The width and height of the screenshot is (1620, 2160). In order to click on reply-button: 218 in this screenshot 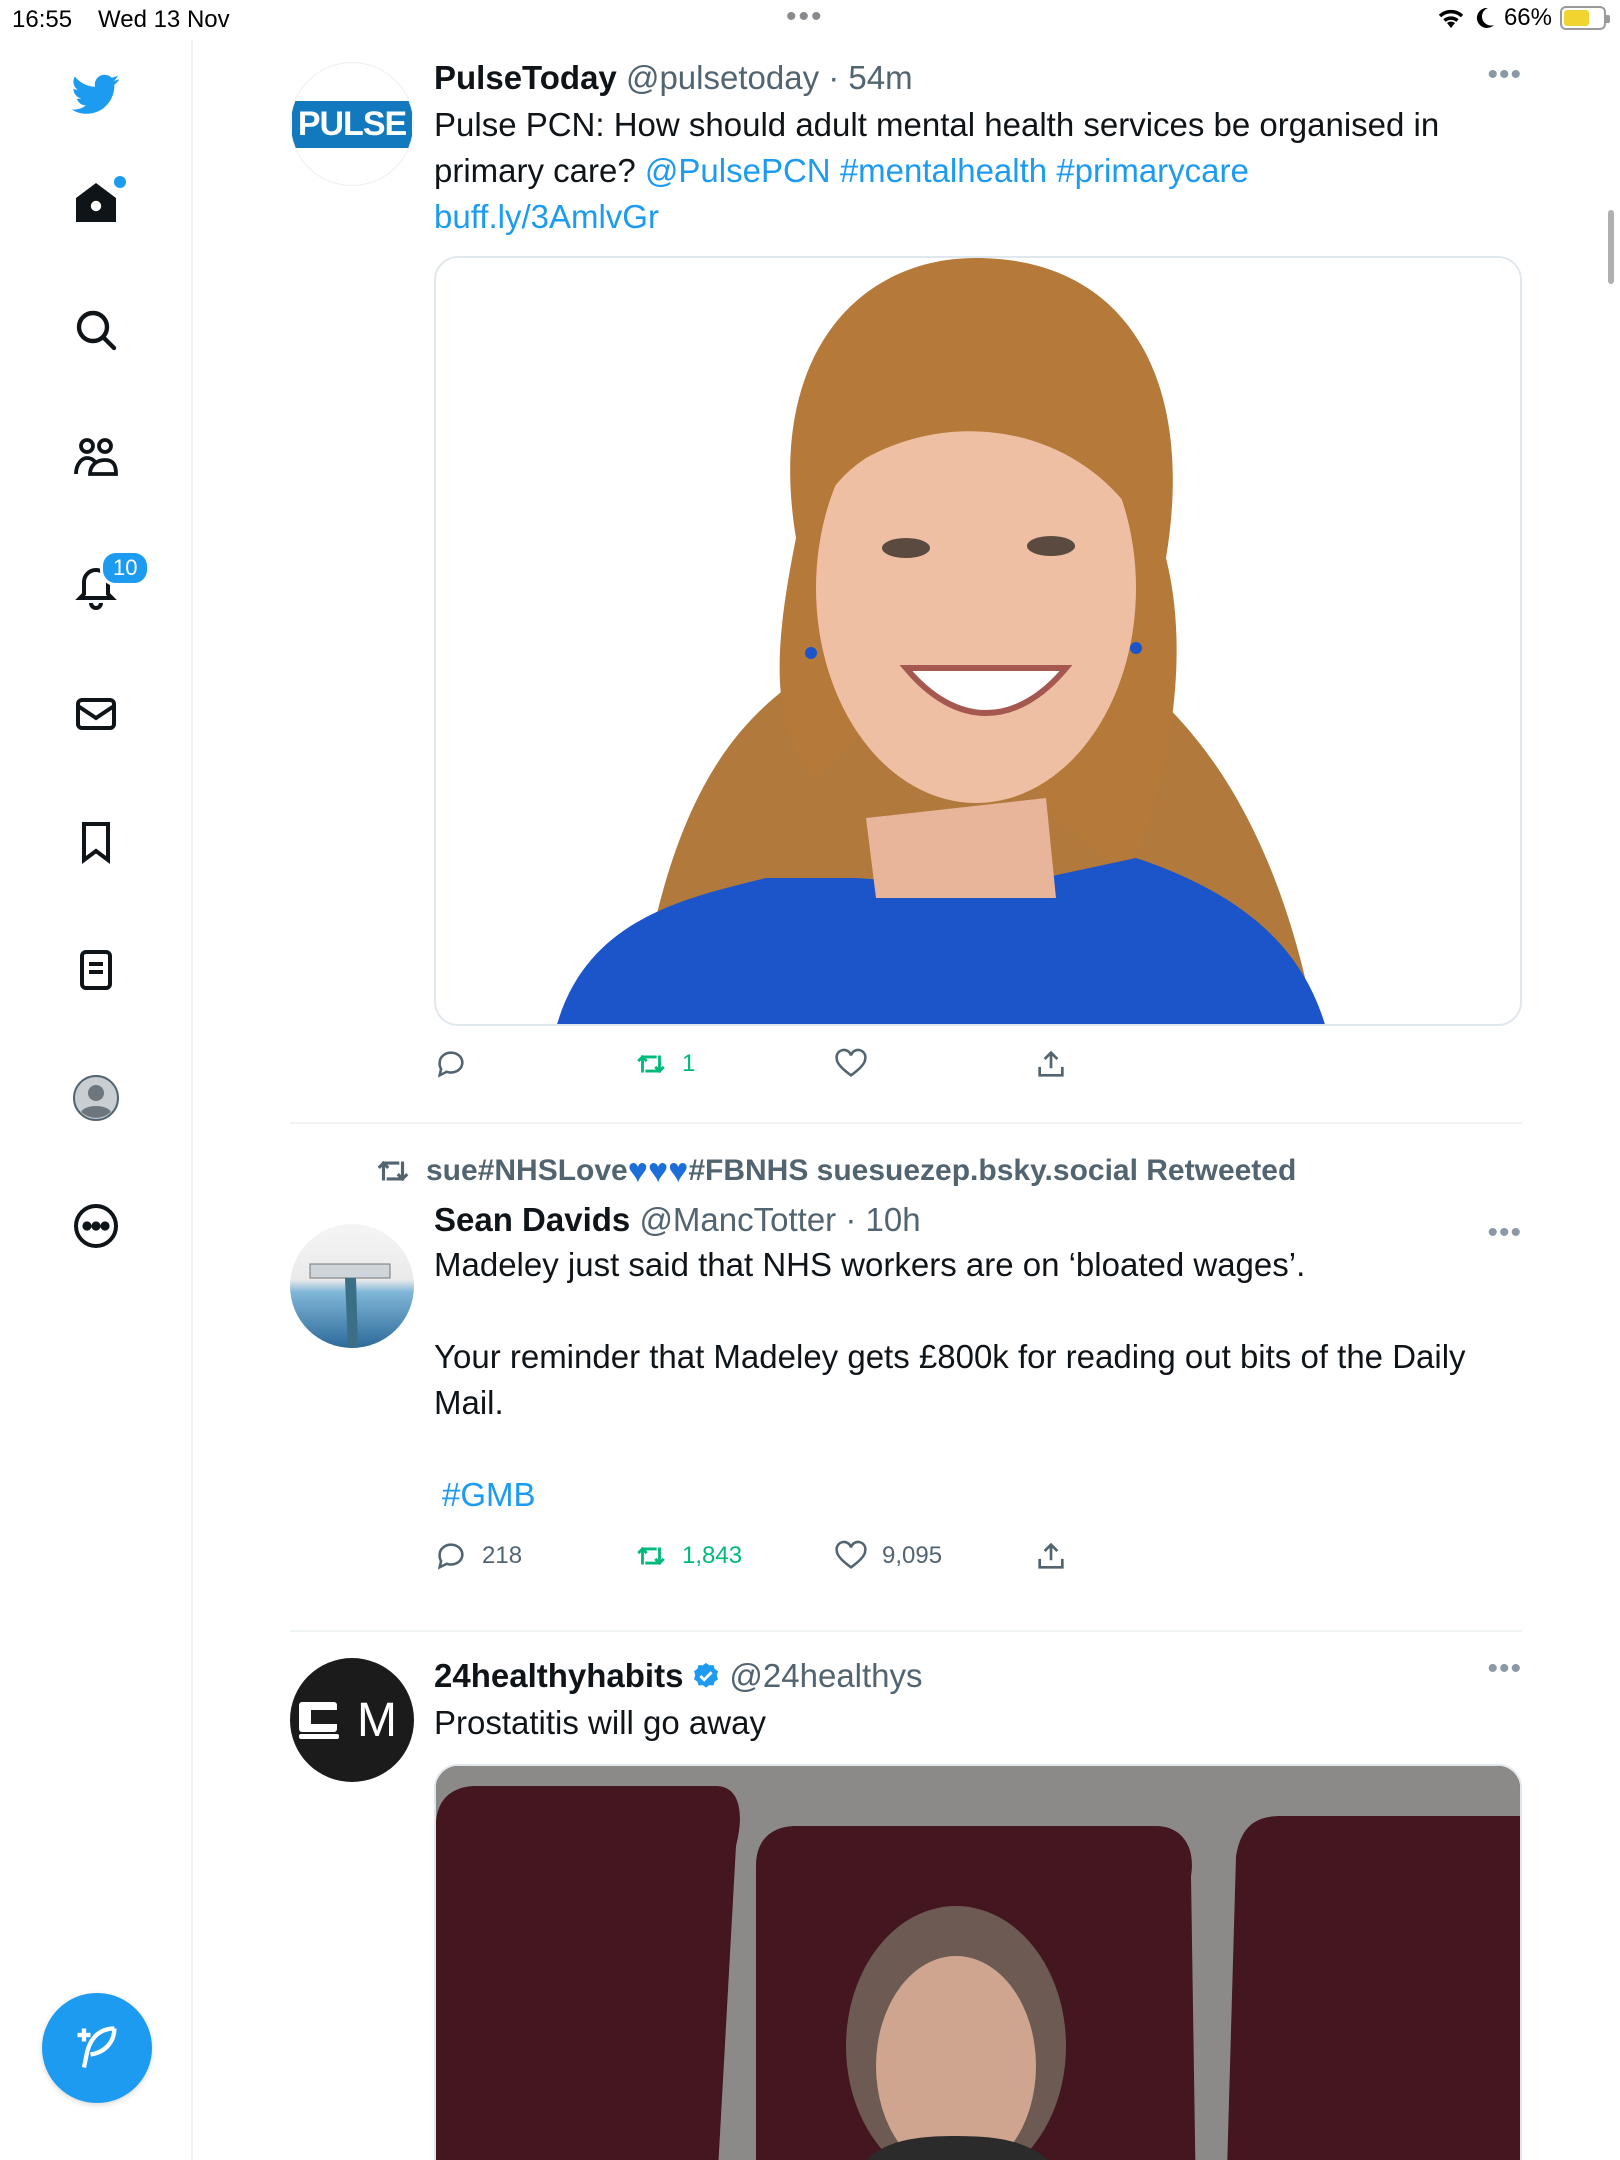, I will do `click(534, 1556)`.